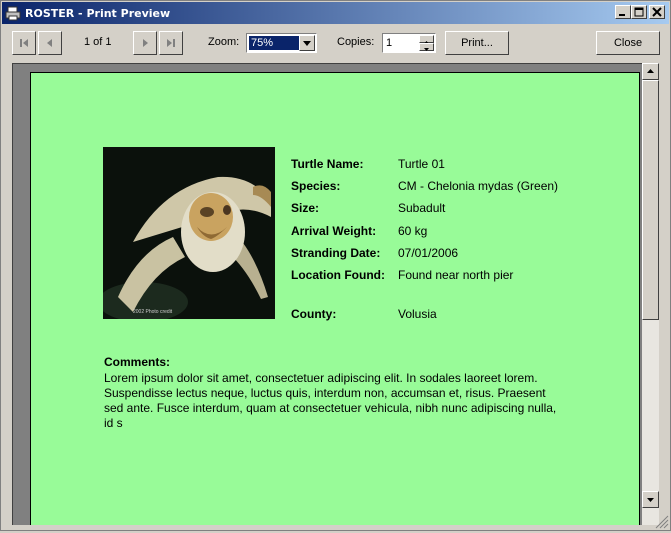  I want to click on copies-up-button, so click(426, 39).